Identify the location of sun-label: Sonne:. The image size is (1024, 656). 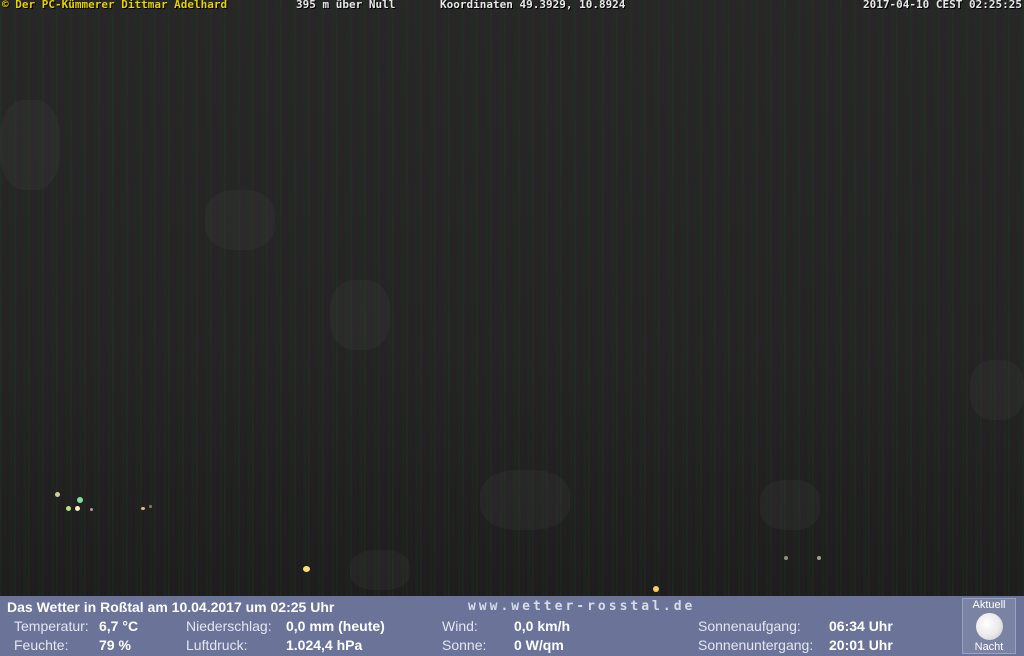
(464, 645).